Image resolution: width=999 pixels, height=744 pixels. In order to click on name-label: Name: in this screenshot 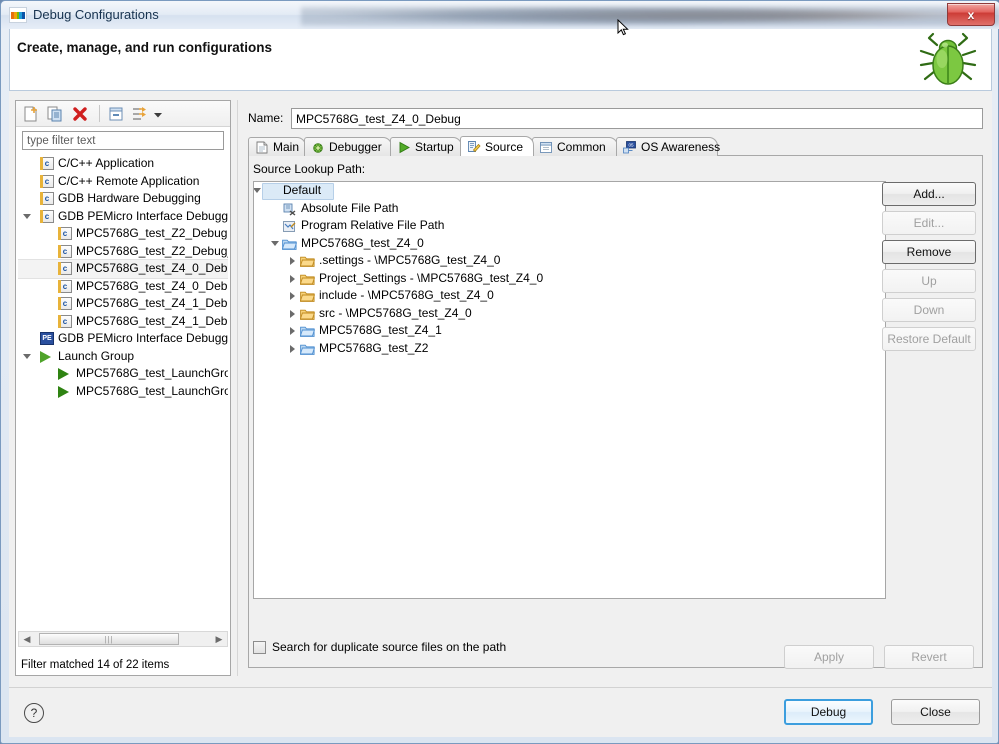, I will do `click(266, 118)`.